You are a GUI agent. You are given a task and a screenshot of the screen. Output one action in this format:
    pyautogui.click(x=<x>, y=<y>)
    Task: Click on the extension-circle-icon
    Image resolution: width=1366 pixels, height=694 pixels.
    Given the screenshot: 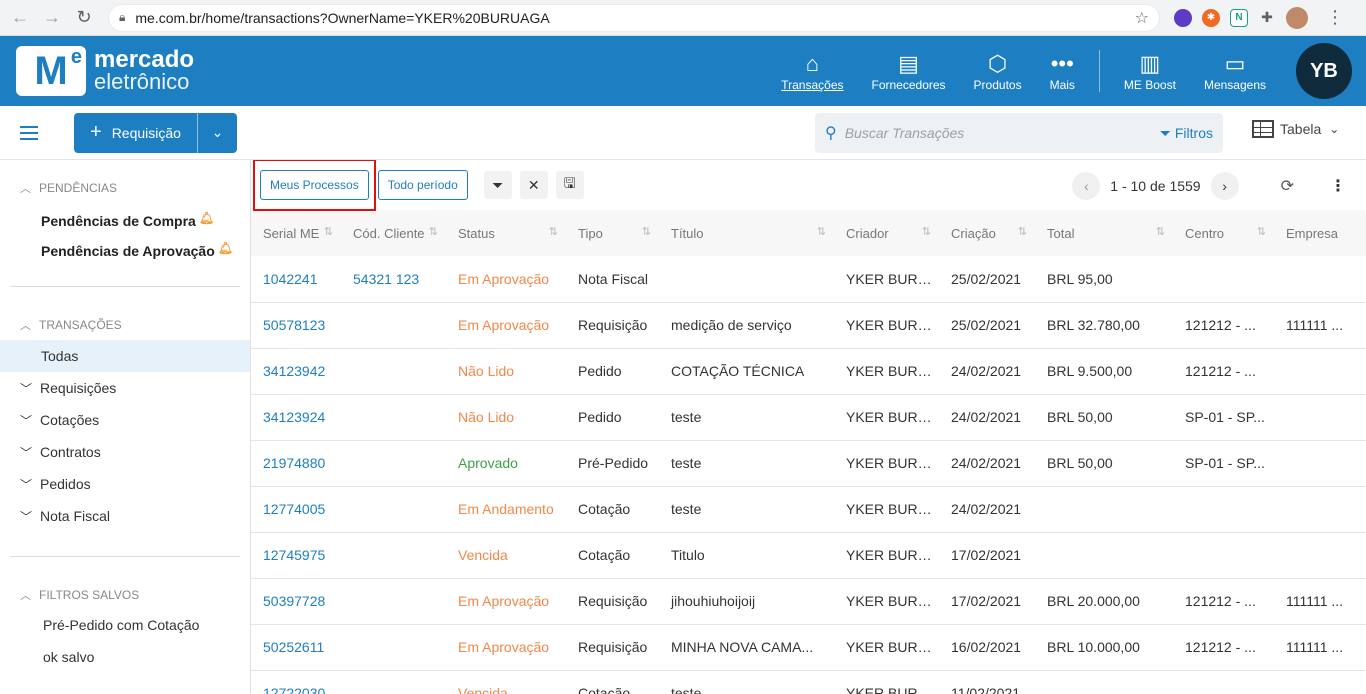 What is the action you would take?
    pyautogui.click(x=1183, y=17)
    